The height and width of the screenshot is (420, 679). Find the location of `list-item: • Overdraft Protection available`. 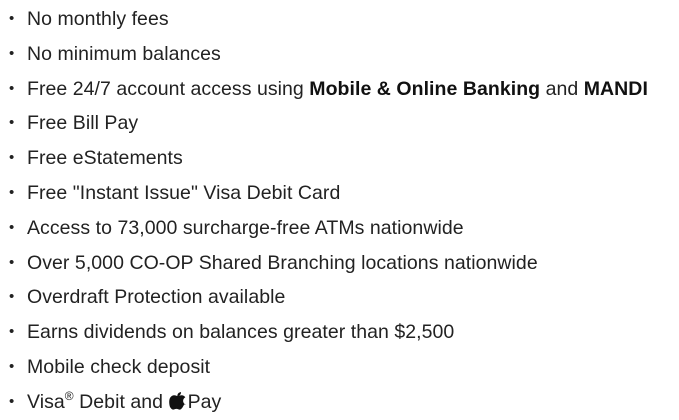

list-item: • Overdraft Protection available is located at coordinates (339, 297).